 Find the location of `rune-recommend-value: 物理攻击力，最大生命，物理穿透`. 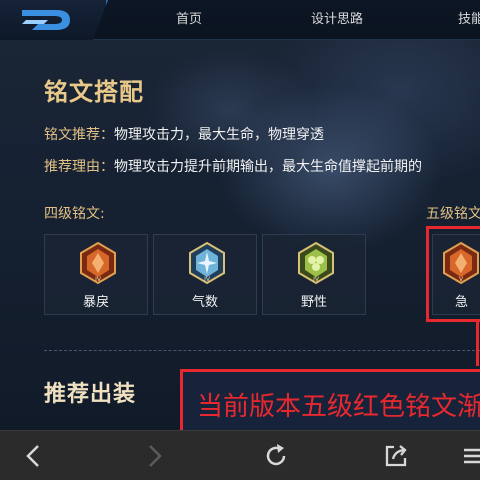

rune-recommend-value: 物理攻击力，最大生命，物理穿透 is located at coordinates (219, 135).